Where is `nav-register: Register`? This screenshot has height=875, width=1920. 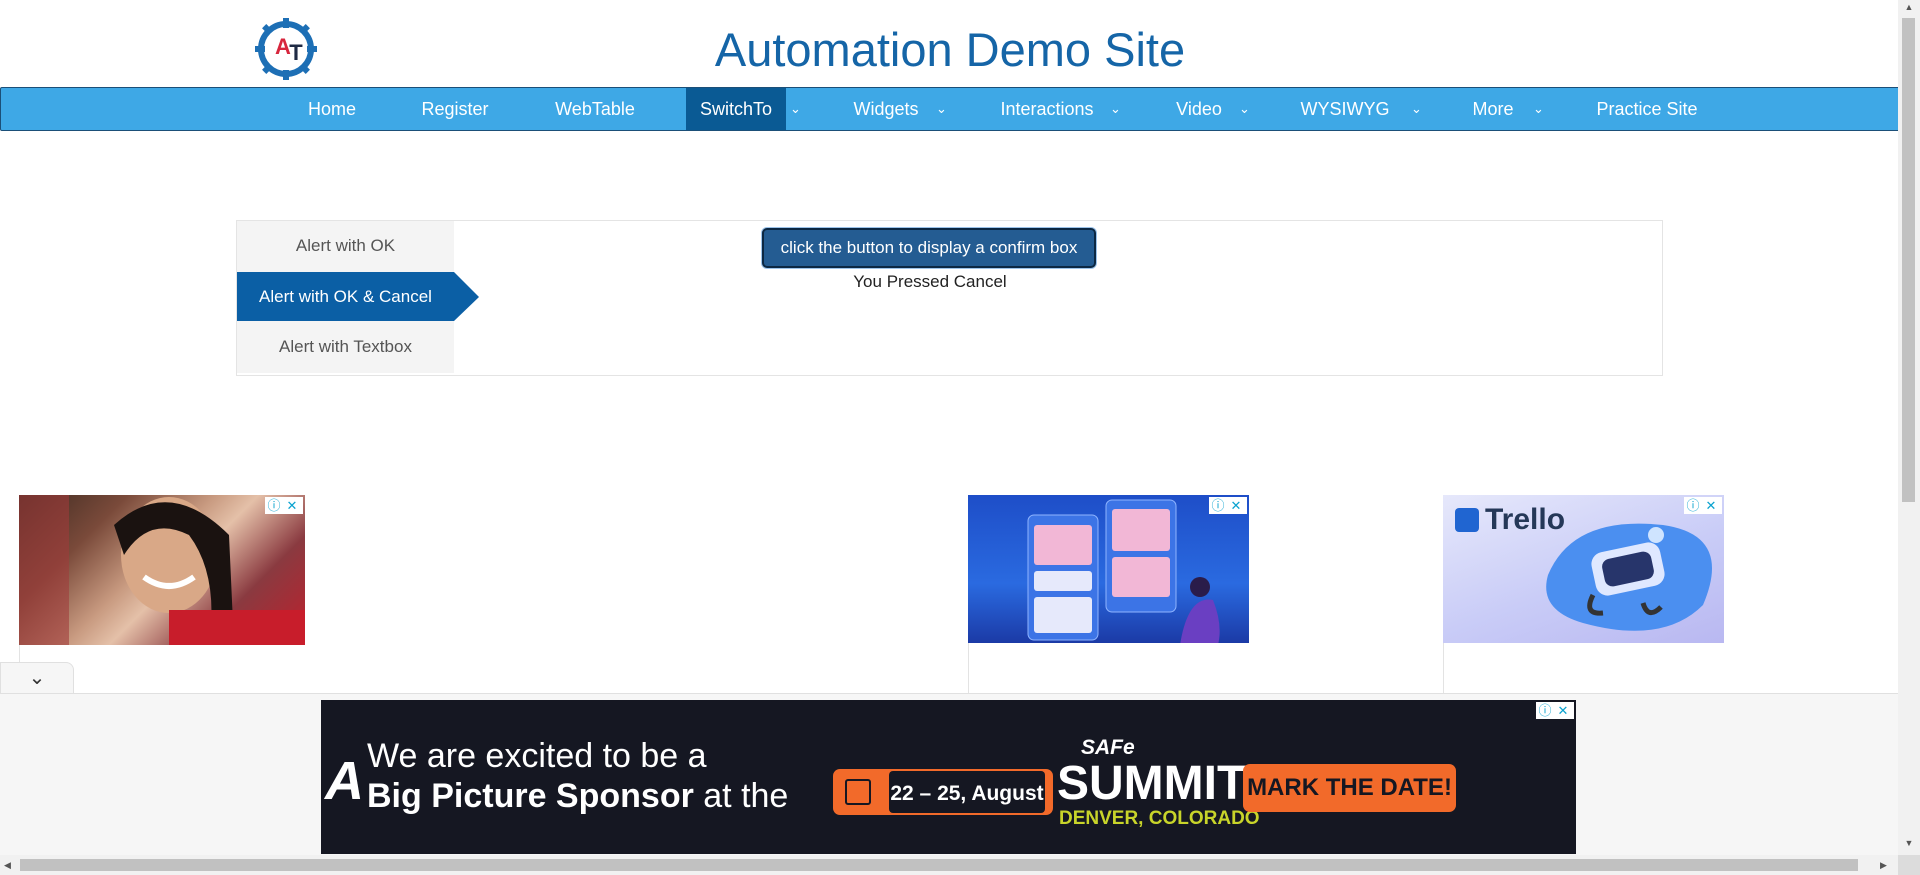 nav-register: Register is located at coordinates (455, 109).